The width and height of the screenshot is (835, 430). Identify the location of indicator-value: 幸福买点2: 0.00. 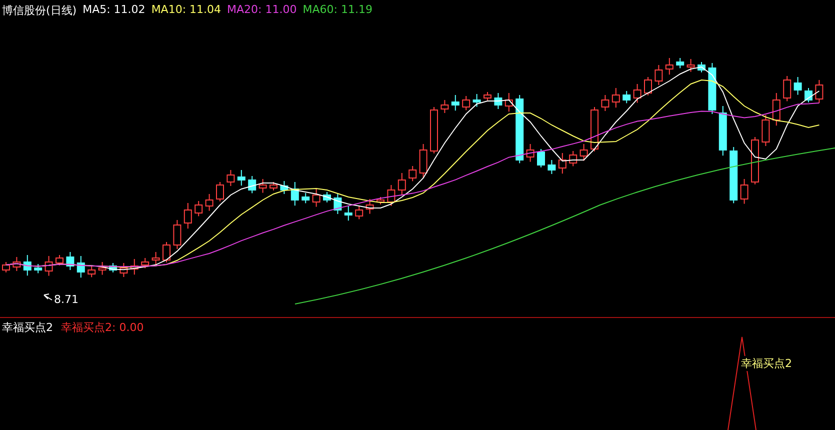
(102, 327).